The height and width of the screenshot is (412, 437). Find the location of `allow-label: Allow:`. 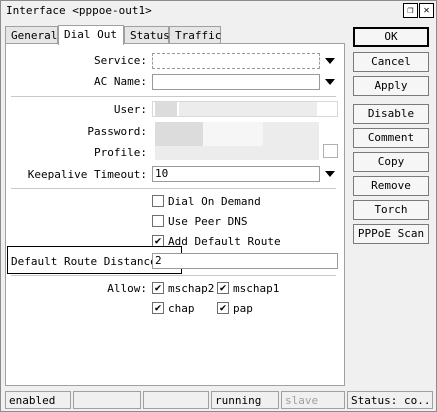

allow-label: Allow: is located at coordinates (127, 288).